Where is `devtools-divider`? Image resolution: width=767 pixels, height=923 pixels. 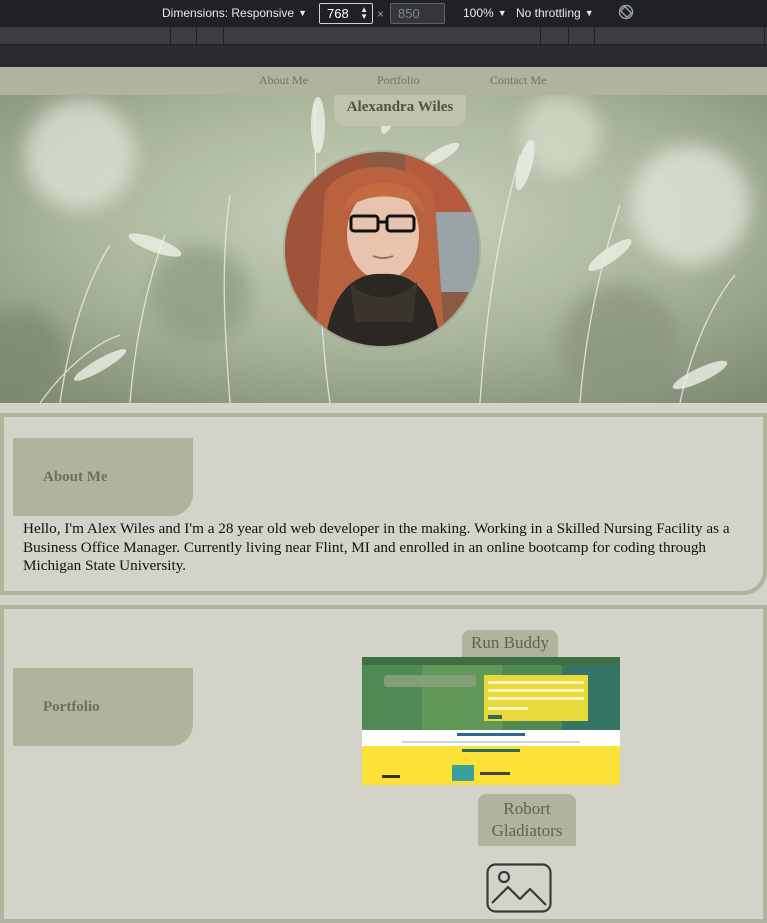 devtools-divider is located at coordinates (383, 56).